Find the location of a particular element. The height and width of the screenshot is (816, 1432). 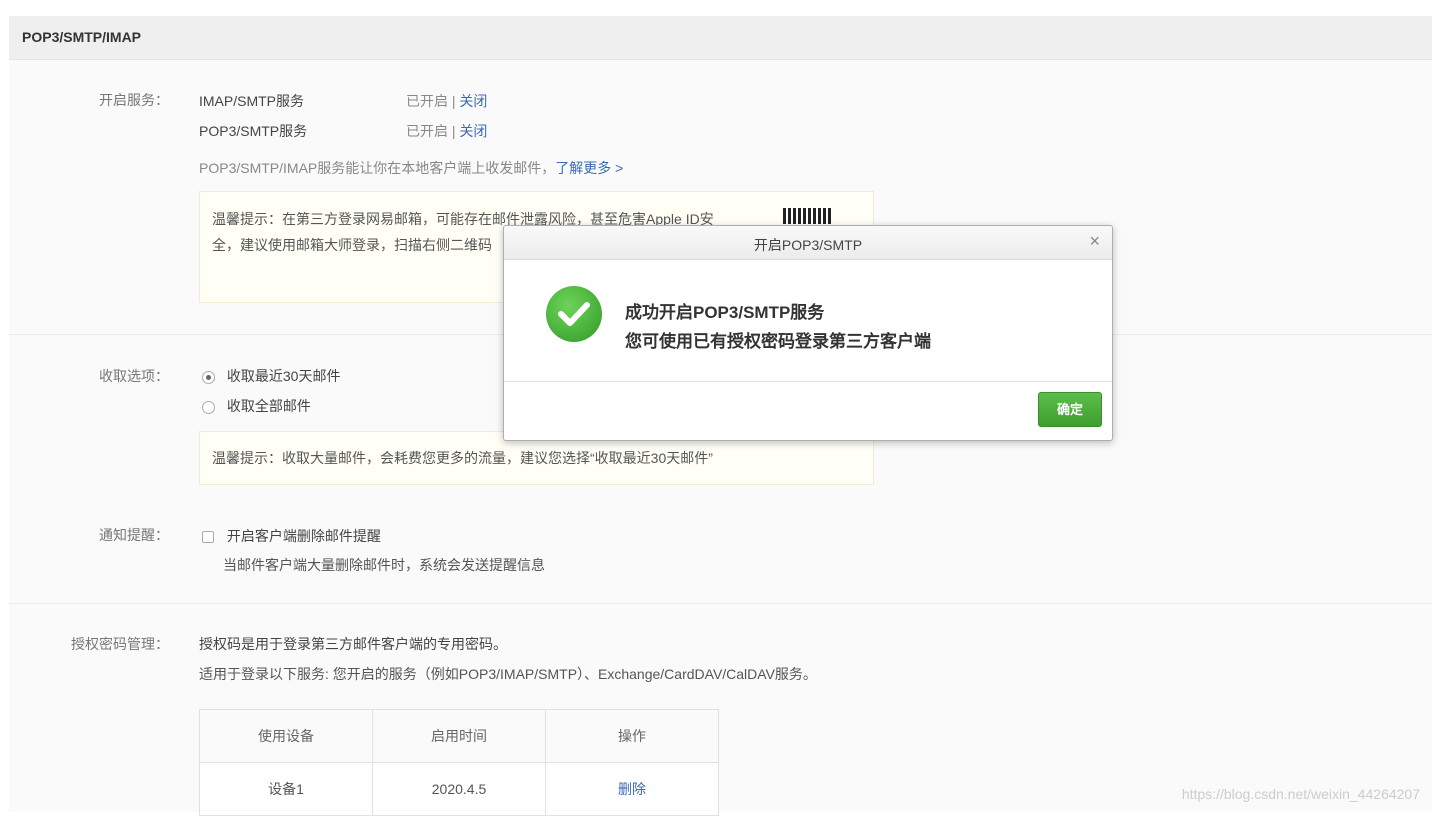

pop3-service-name: POP3/SMTP服务 is located at coordinates (253, 131).